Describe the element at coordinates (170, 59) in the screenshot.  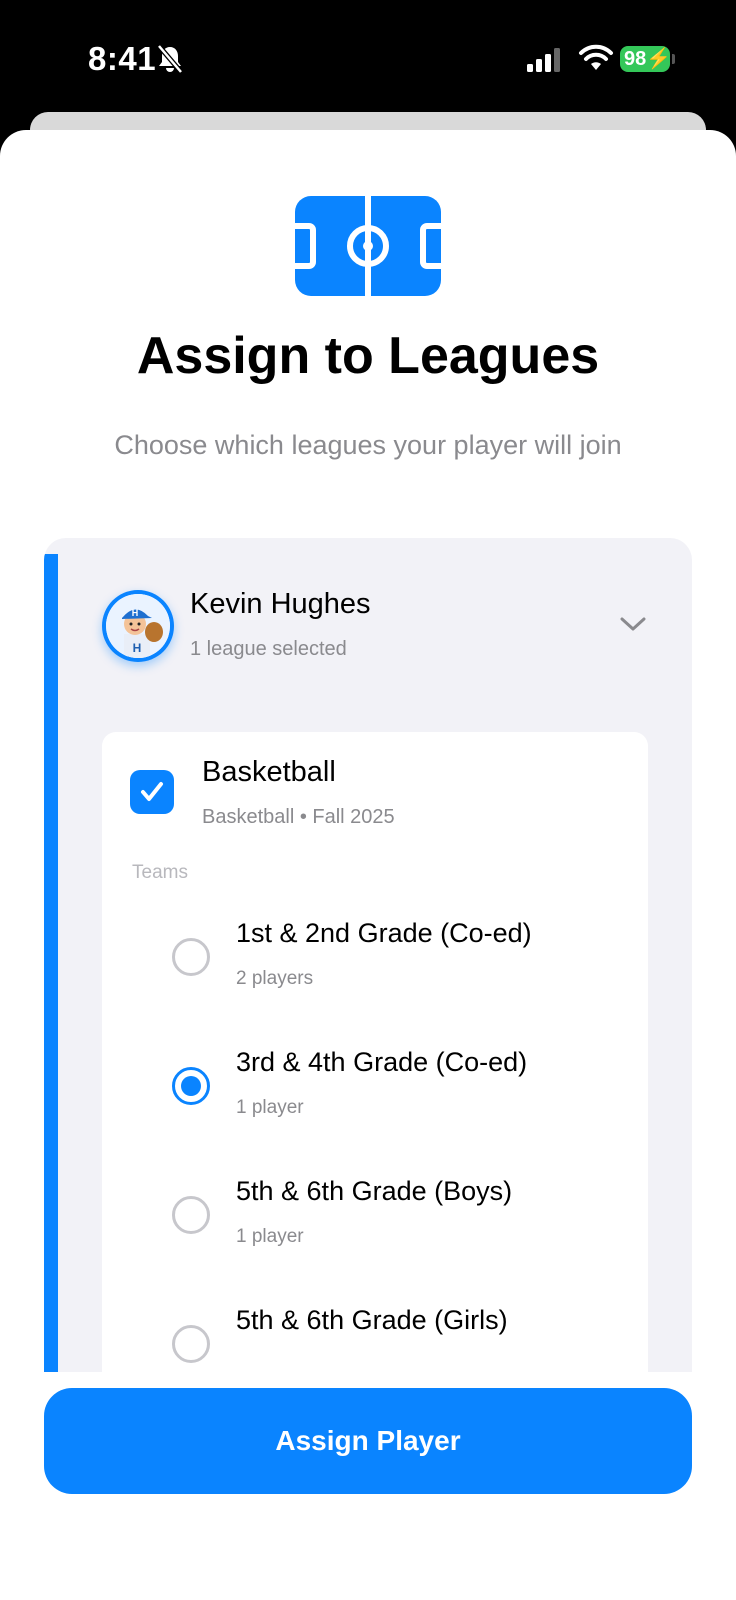
I see `bell-slash-icon` at that location.